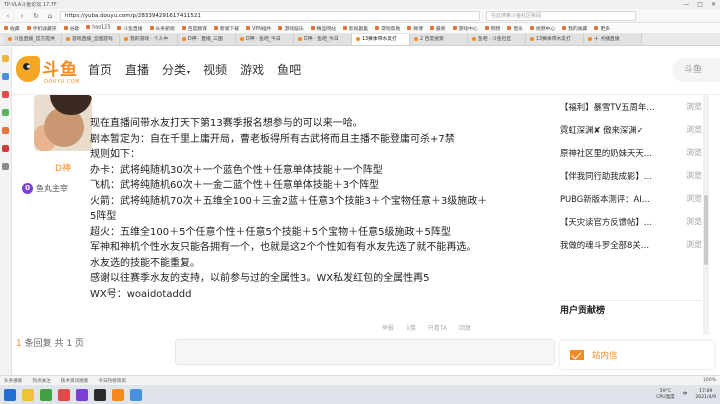 The width and height of the screenshot is (720, 404). I want to click on nav-live: 直播, so click(137, 69).